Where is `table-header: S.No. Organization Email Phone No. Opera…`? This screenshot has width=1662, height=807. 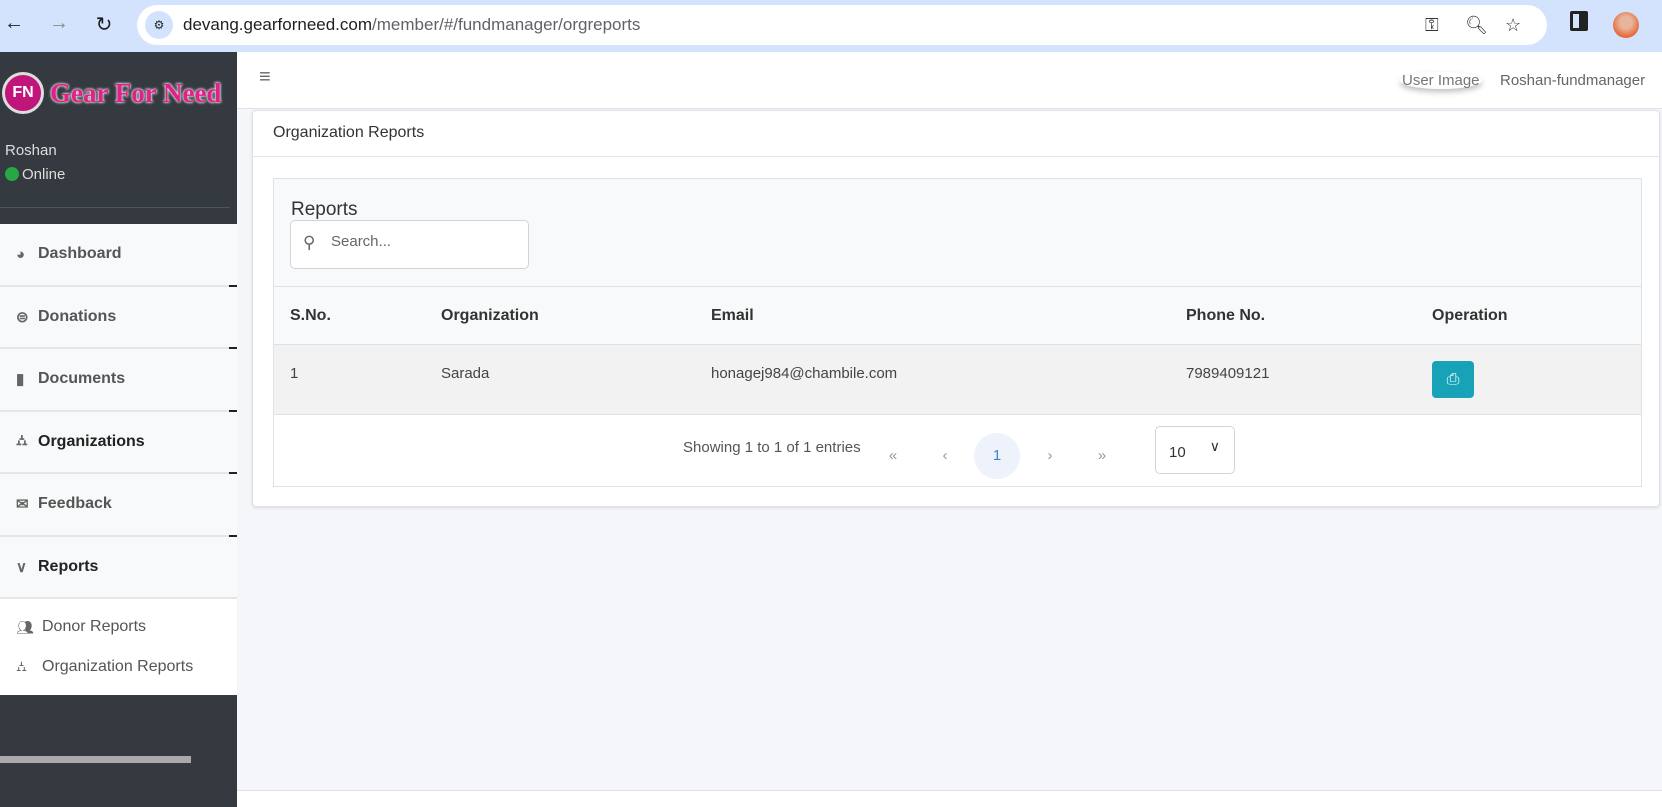
table-header: S.No. Organization Email Phone No. Opera… is located at coordinates (957, 316).